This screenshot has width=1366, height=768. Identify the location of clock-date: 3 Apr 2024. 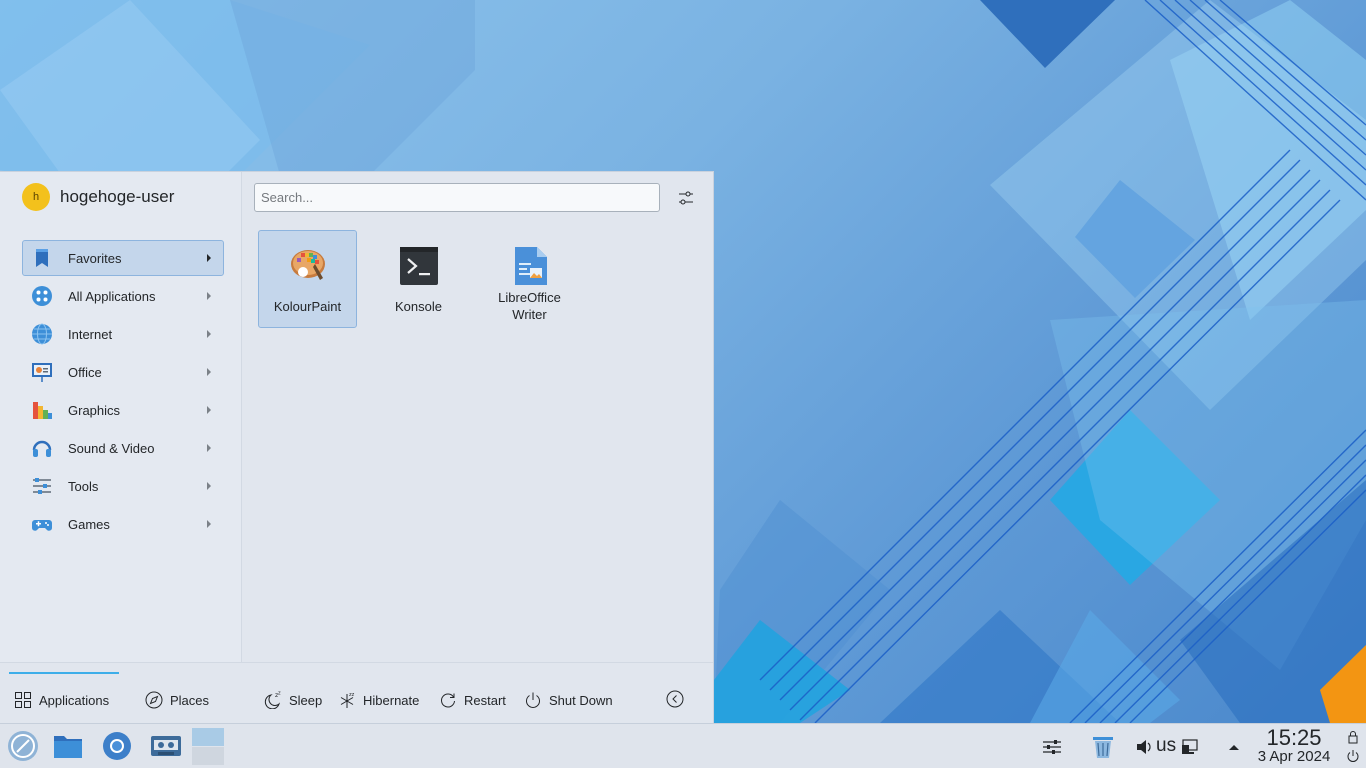
(1294, 756).